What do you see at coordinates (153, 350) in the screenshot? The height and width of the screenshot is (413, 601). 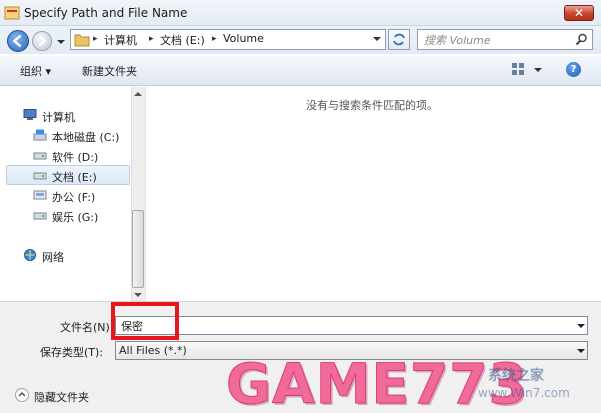 I see `filetype-value: All Files (*.*)` at bounding box center [153, 350].